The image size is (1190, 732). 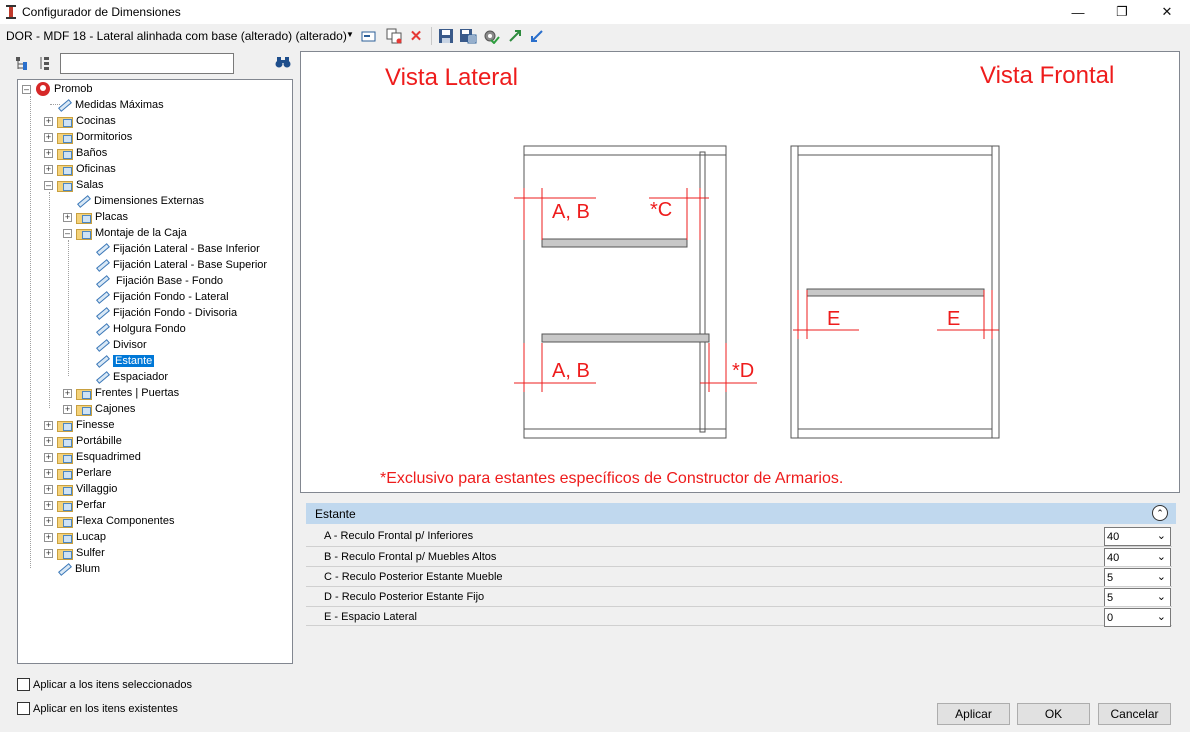 What do you see at coordinates (108, 457) in the screenshot?
I see `tree-label: Esquadrimed` at bounding box center [108, 457].